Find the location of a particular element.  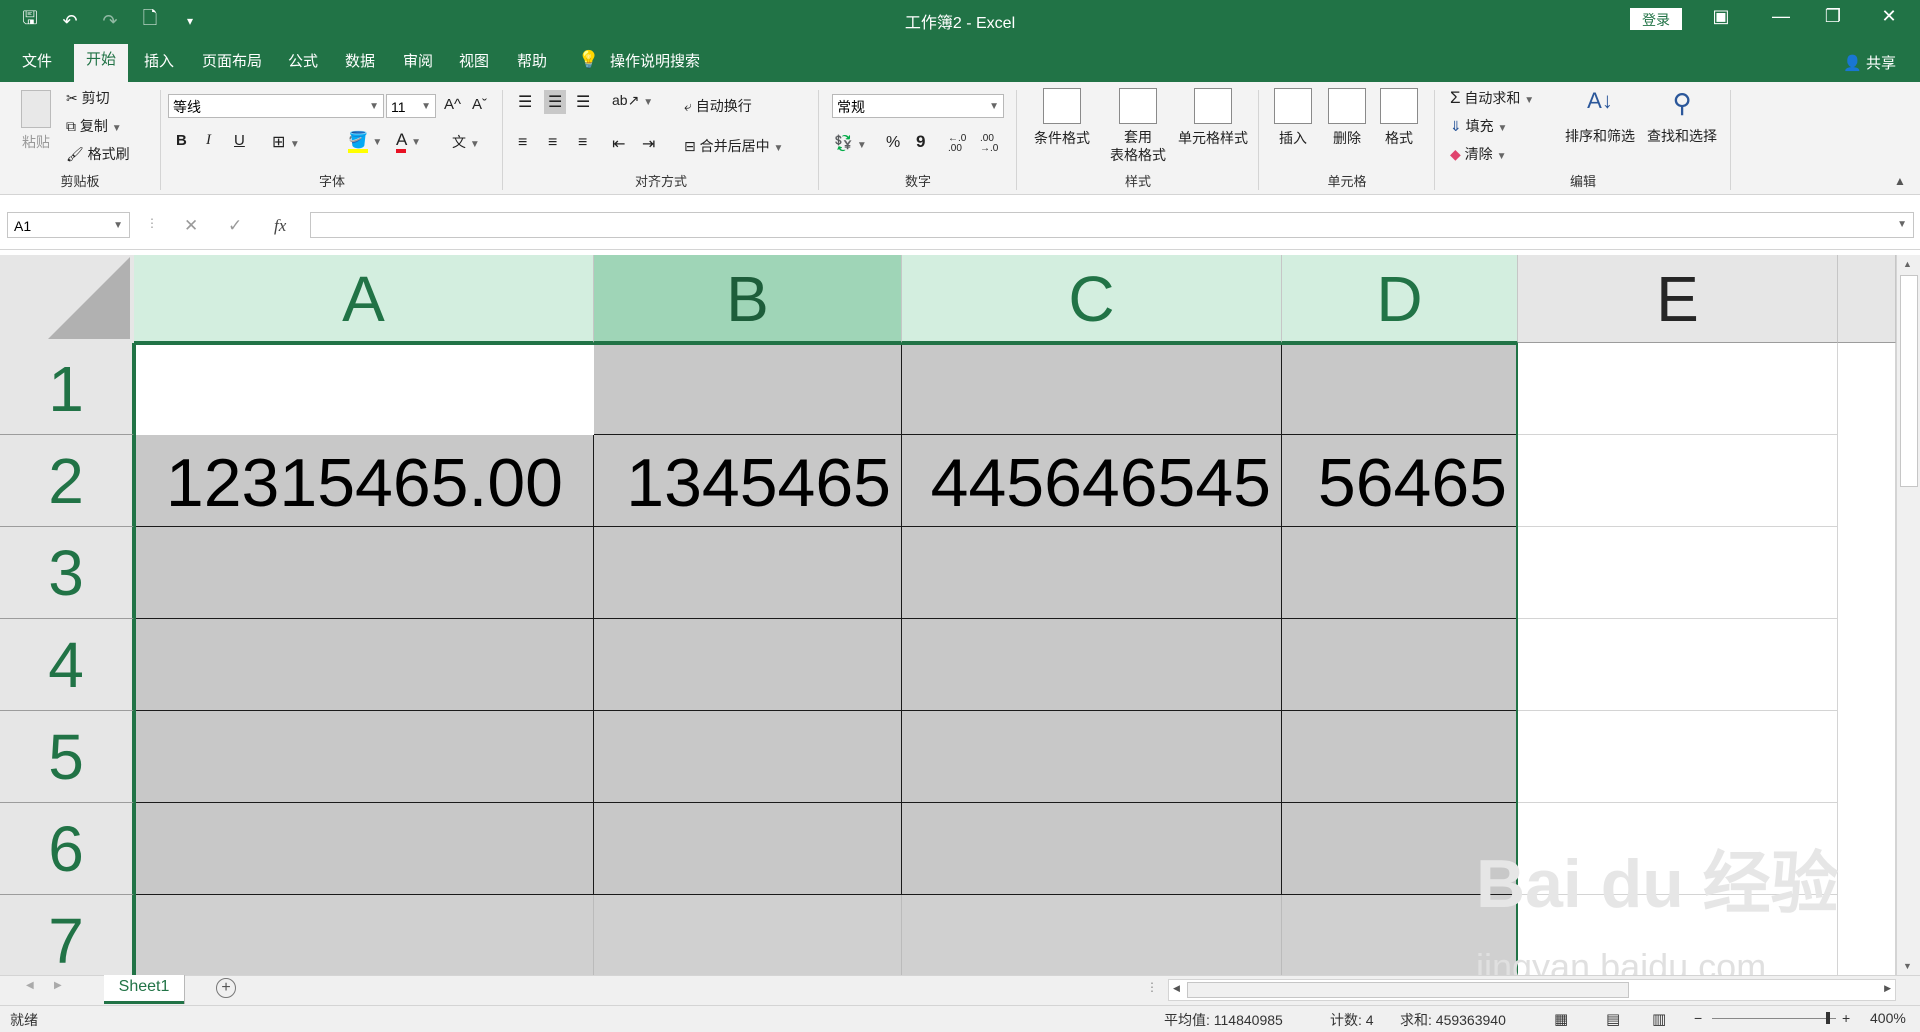

paste-button: 粘贴 is located at coordinates (36, 121).